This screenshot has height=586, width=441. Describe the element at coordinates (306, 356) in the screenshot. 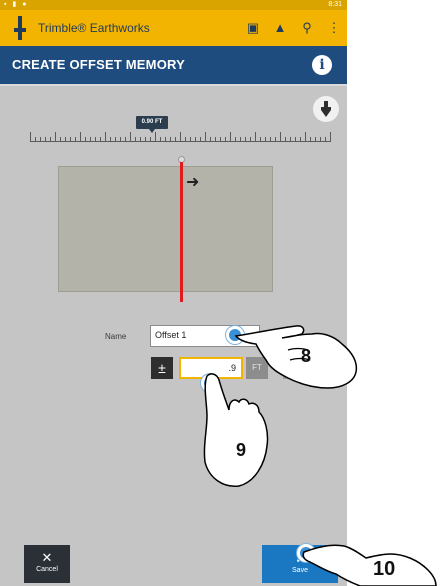

I see `step-label-8: 8` at that location.